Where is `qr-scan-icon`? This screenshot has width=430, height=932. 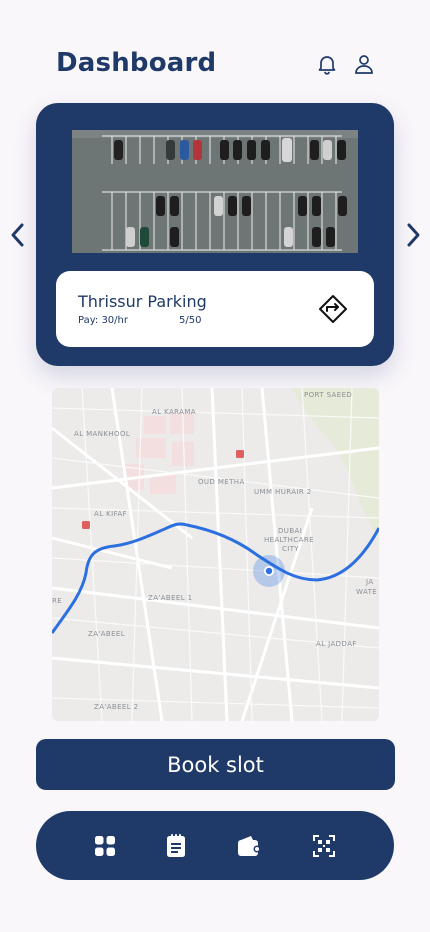 qr-scan-icon is located at coordinates (324, 846).